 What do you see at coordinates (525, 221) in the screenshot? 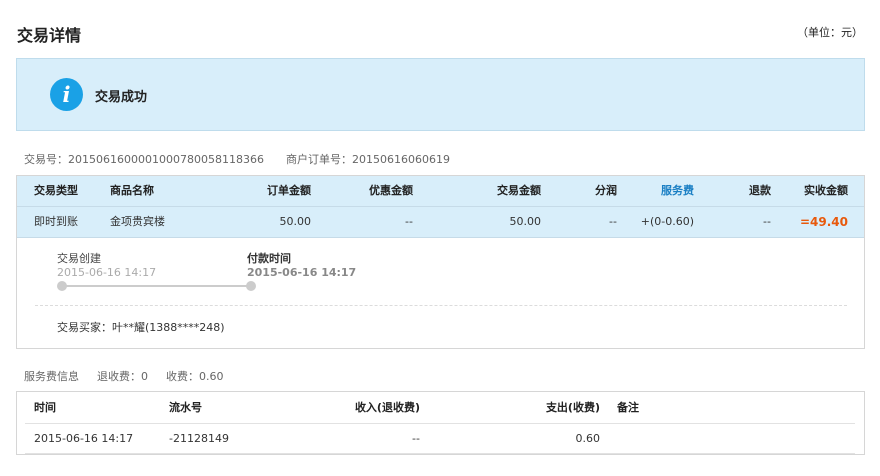
I see `cell-trade-amount: 50.00` at bounding box center [525, 221].